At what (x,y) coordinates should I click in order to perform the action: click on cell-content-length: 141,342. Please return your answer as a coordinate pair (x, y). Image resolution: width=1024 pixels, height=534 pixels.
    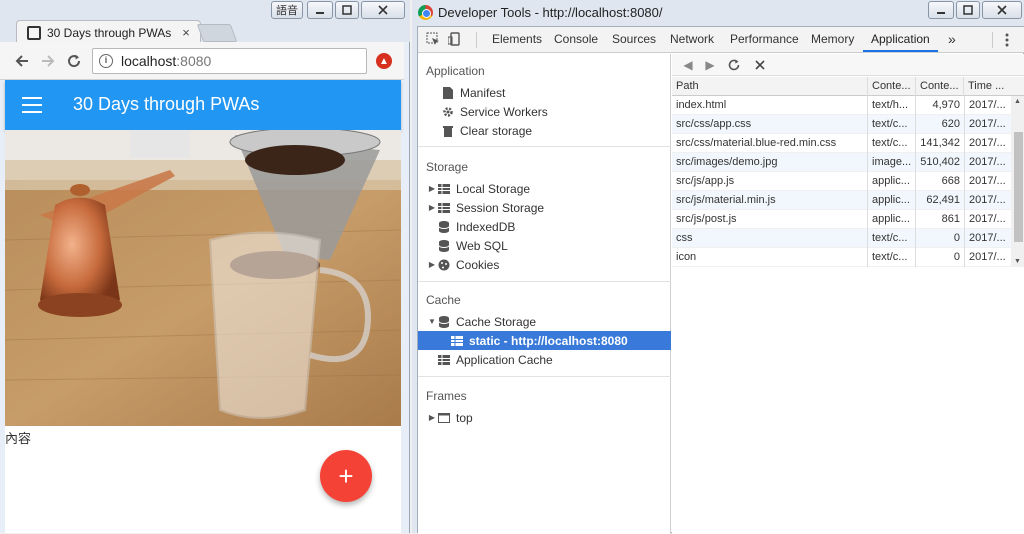
    Looking at the image, I should click on (940, 143).